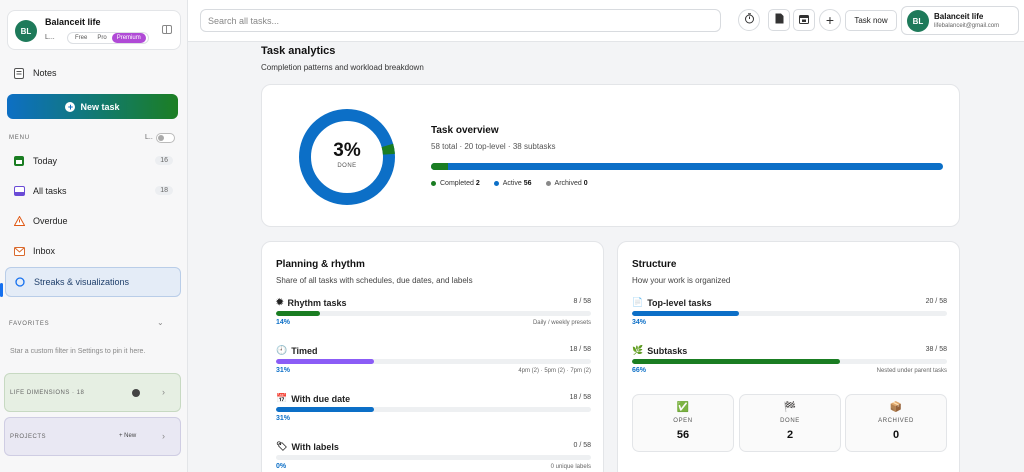  I want to click on stat-value: 56, so click(683, 435).